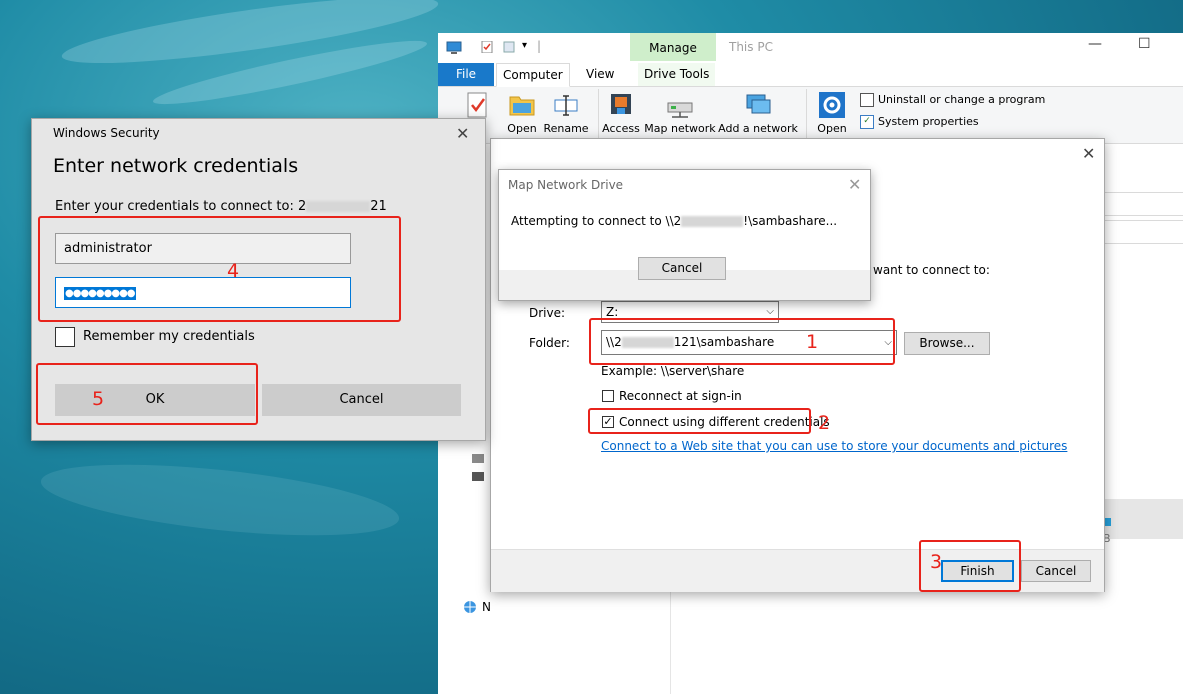  What do you see at coordinates (486, 607) in the screenshot?
I see `nav-item-network: N` at bounding box center [486, 607].